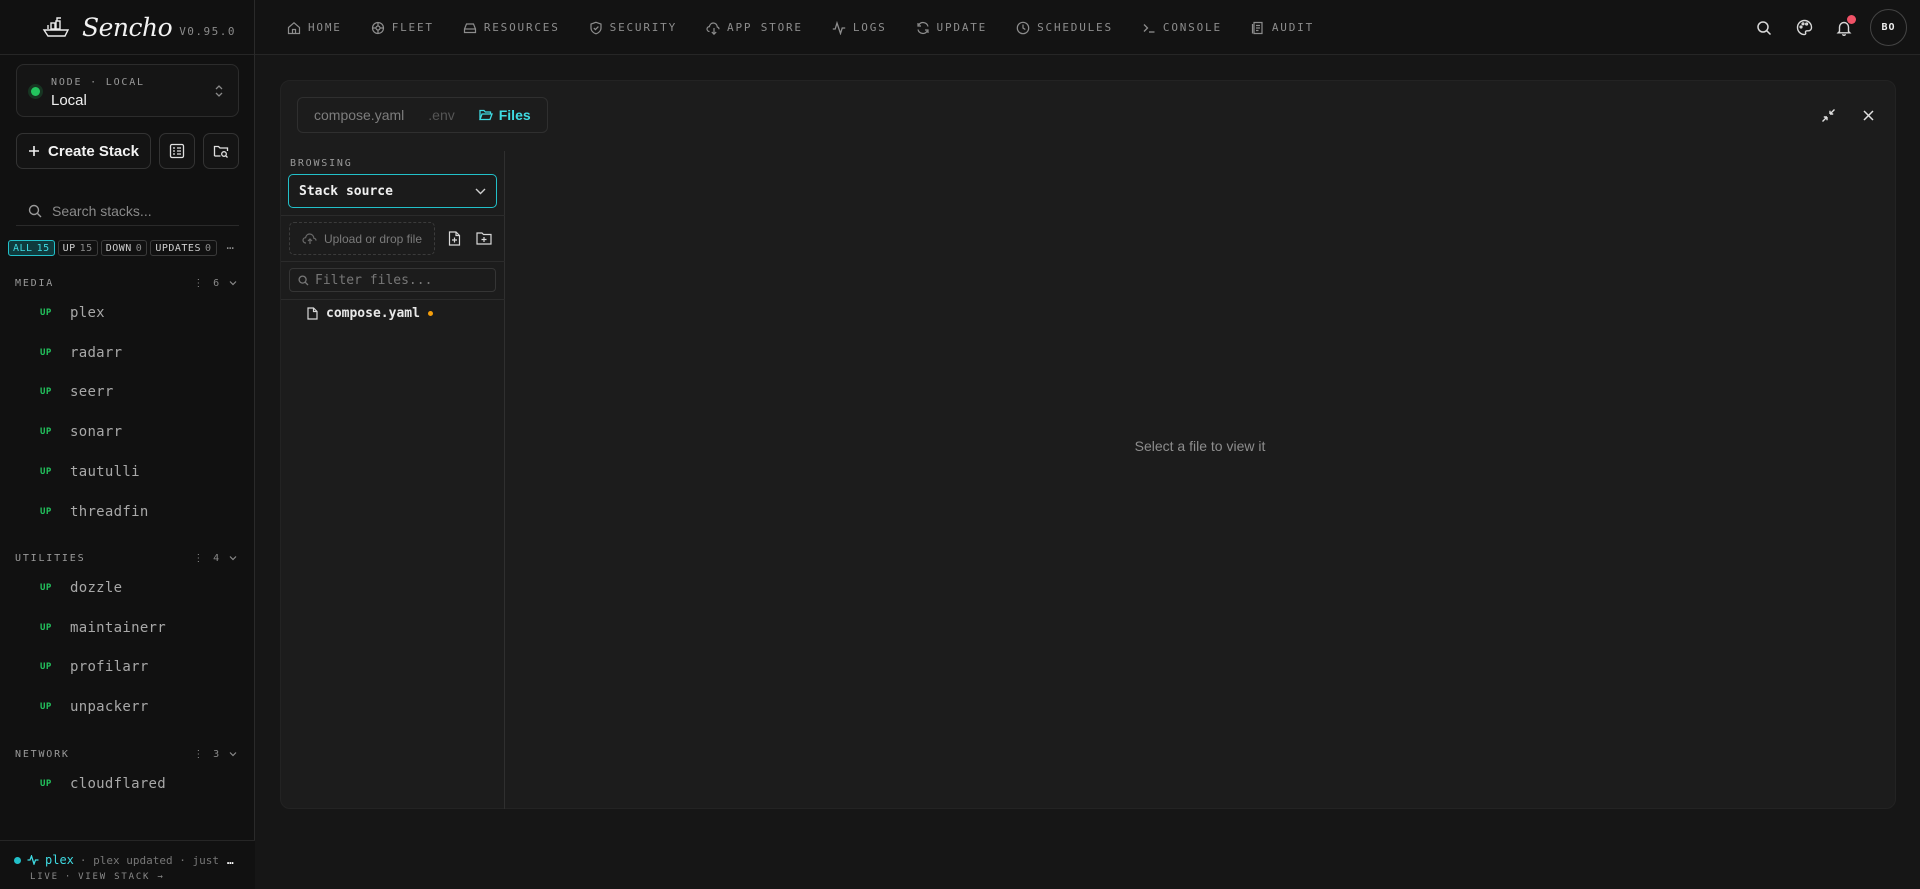  I want to click on user-avatar: BO, so click(1888, 27).